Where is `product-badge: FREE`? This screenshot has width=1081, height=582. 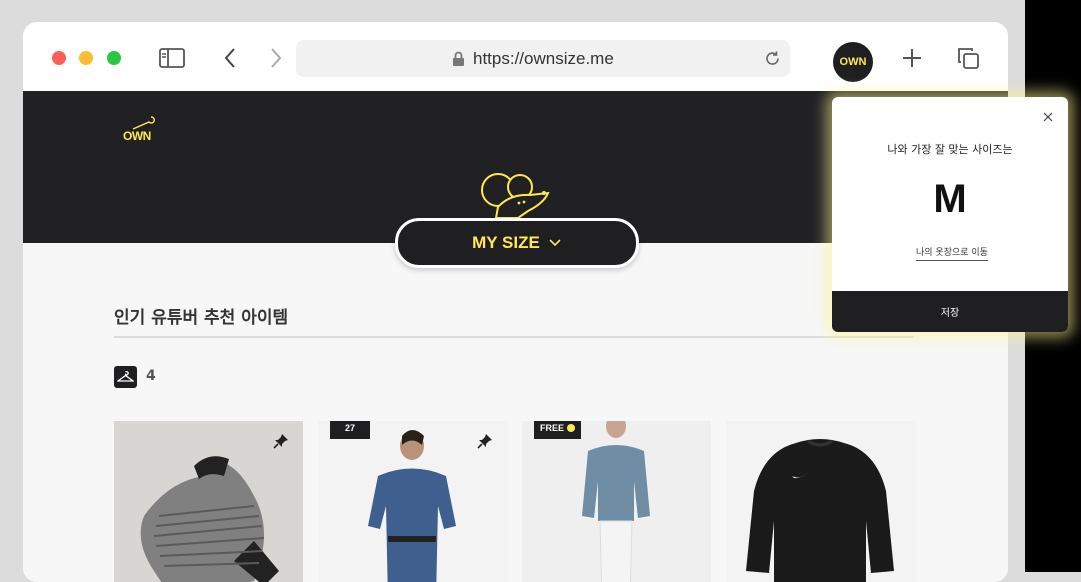
product-badge: FREE is located at coordinates (558, 430).